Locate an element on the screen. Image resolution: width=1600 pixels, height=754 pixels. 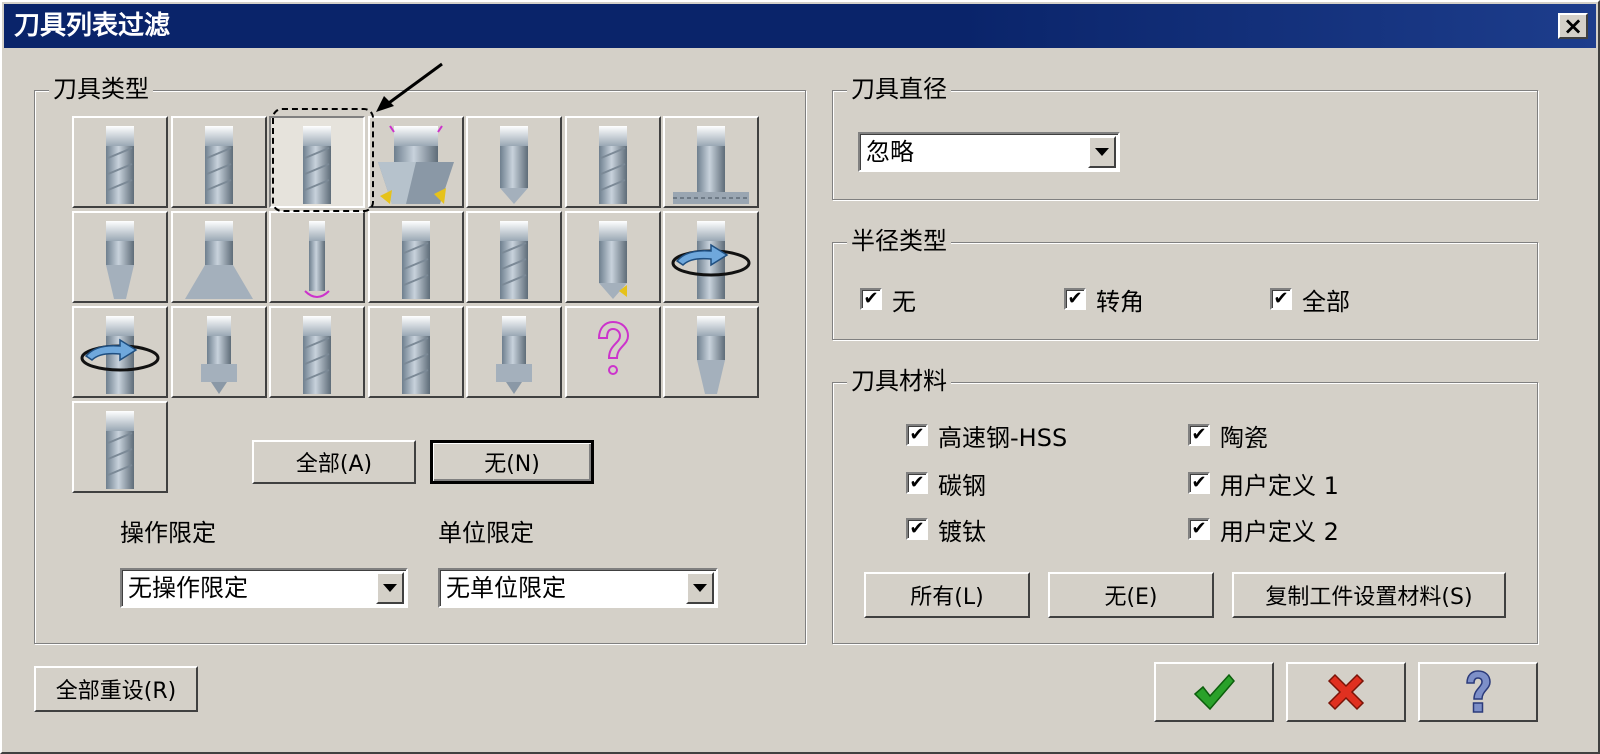
unit-limit-select: 无单位限定 is located at coordinates (578, 588).